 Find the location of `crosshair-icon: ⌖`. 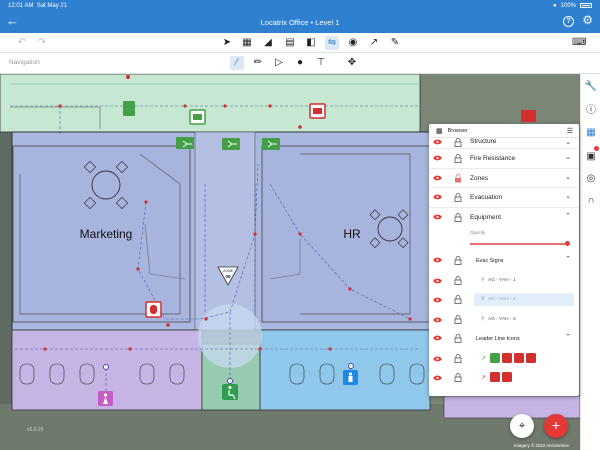

crosshair-icon: ⌖ is located at coordinates (522, 426).